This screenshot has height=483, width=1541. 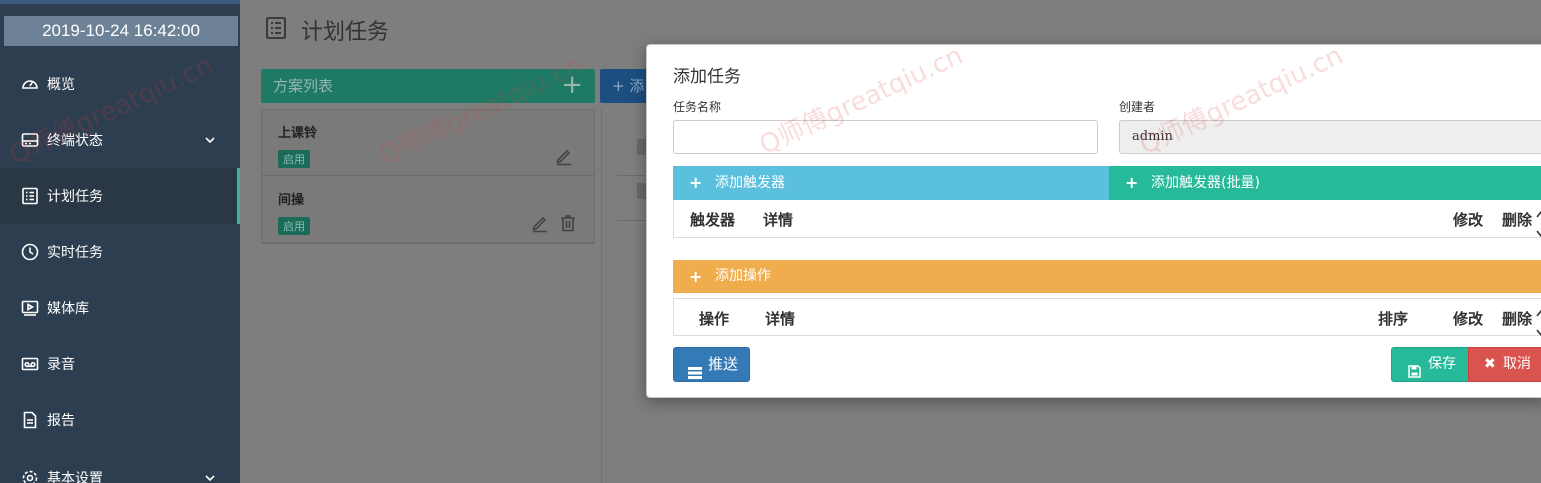 What do you see at coordinates (891, 183) in the screenshot?
I see `add-trigger-button: + 添加触发器` at bounding box center [891, 183].